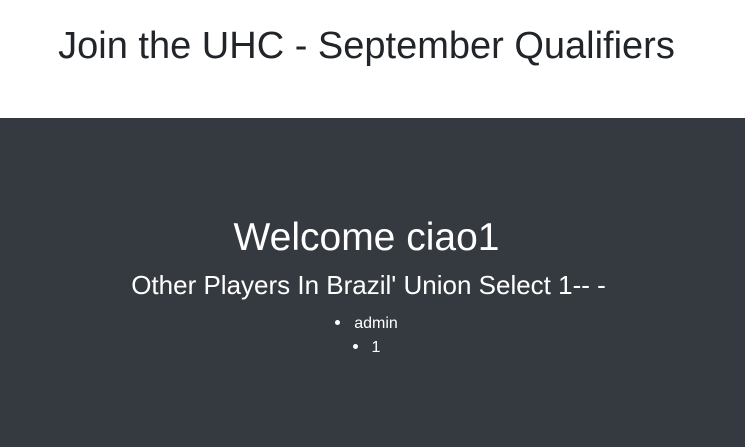 This screenshot has height=447, width=745. What do you see at coordinates (376, 347) in the screenshot?
I see `player-name: 1` at bounding box center [376, 347].